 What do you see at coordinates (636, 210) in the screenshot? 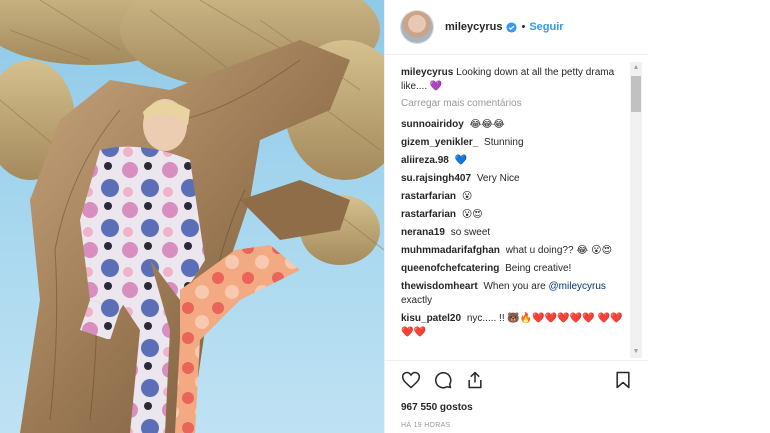
I see `comments-scrollbar: ▲ ▼` at bounding box center [636, 210].